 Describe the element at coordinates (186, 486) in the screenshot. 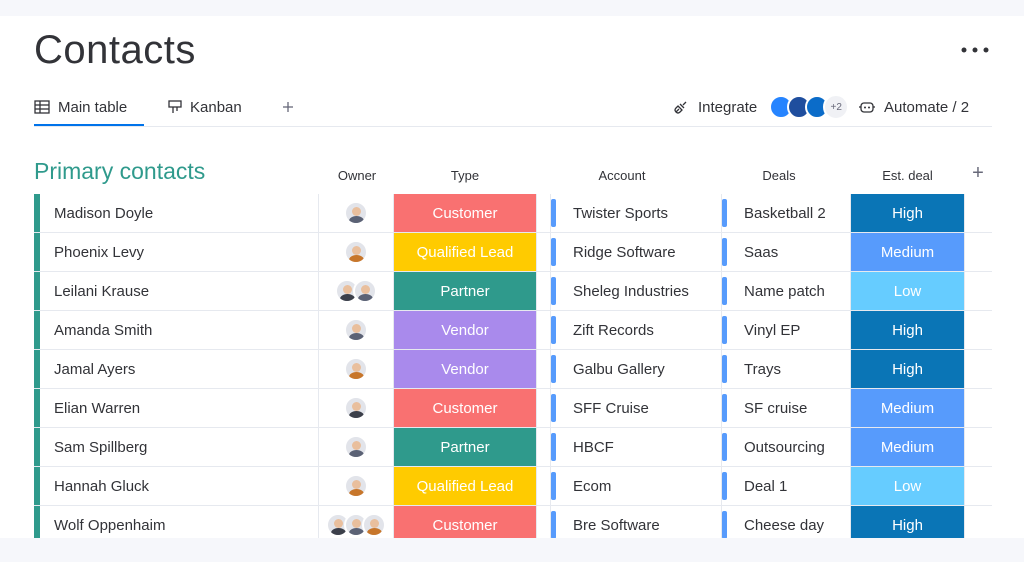

I see `contact-name: Hannah Gluck` at that location.